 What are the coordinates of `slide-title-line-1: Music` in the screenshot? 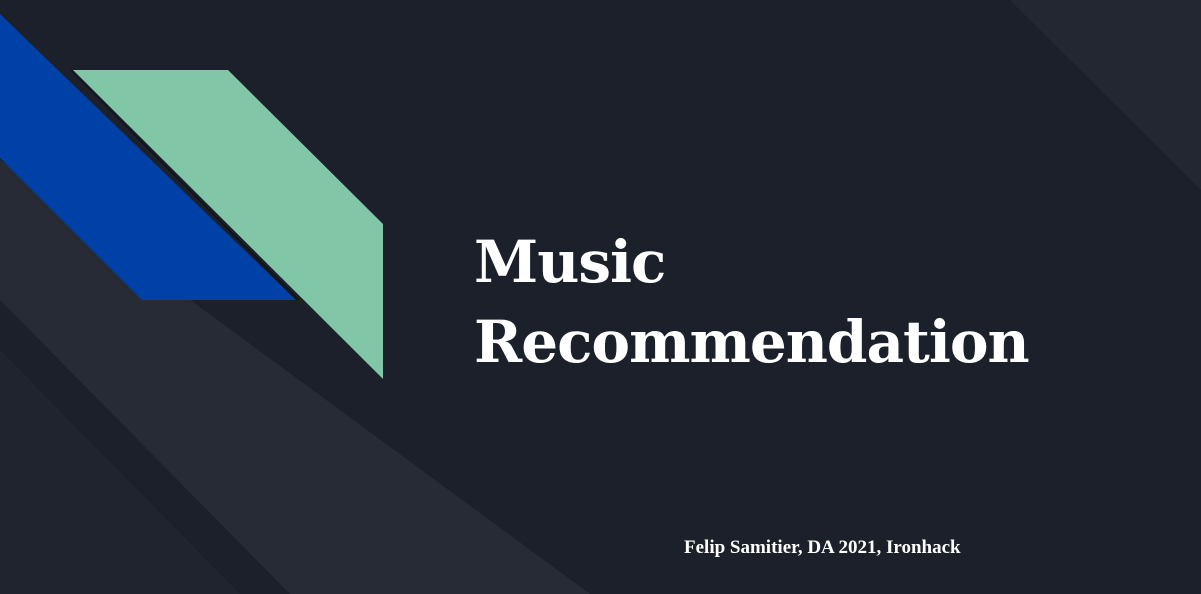 It's located at (570, 262).